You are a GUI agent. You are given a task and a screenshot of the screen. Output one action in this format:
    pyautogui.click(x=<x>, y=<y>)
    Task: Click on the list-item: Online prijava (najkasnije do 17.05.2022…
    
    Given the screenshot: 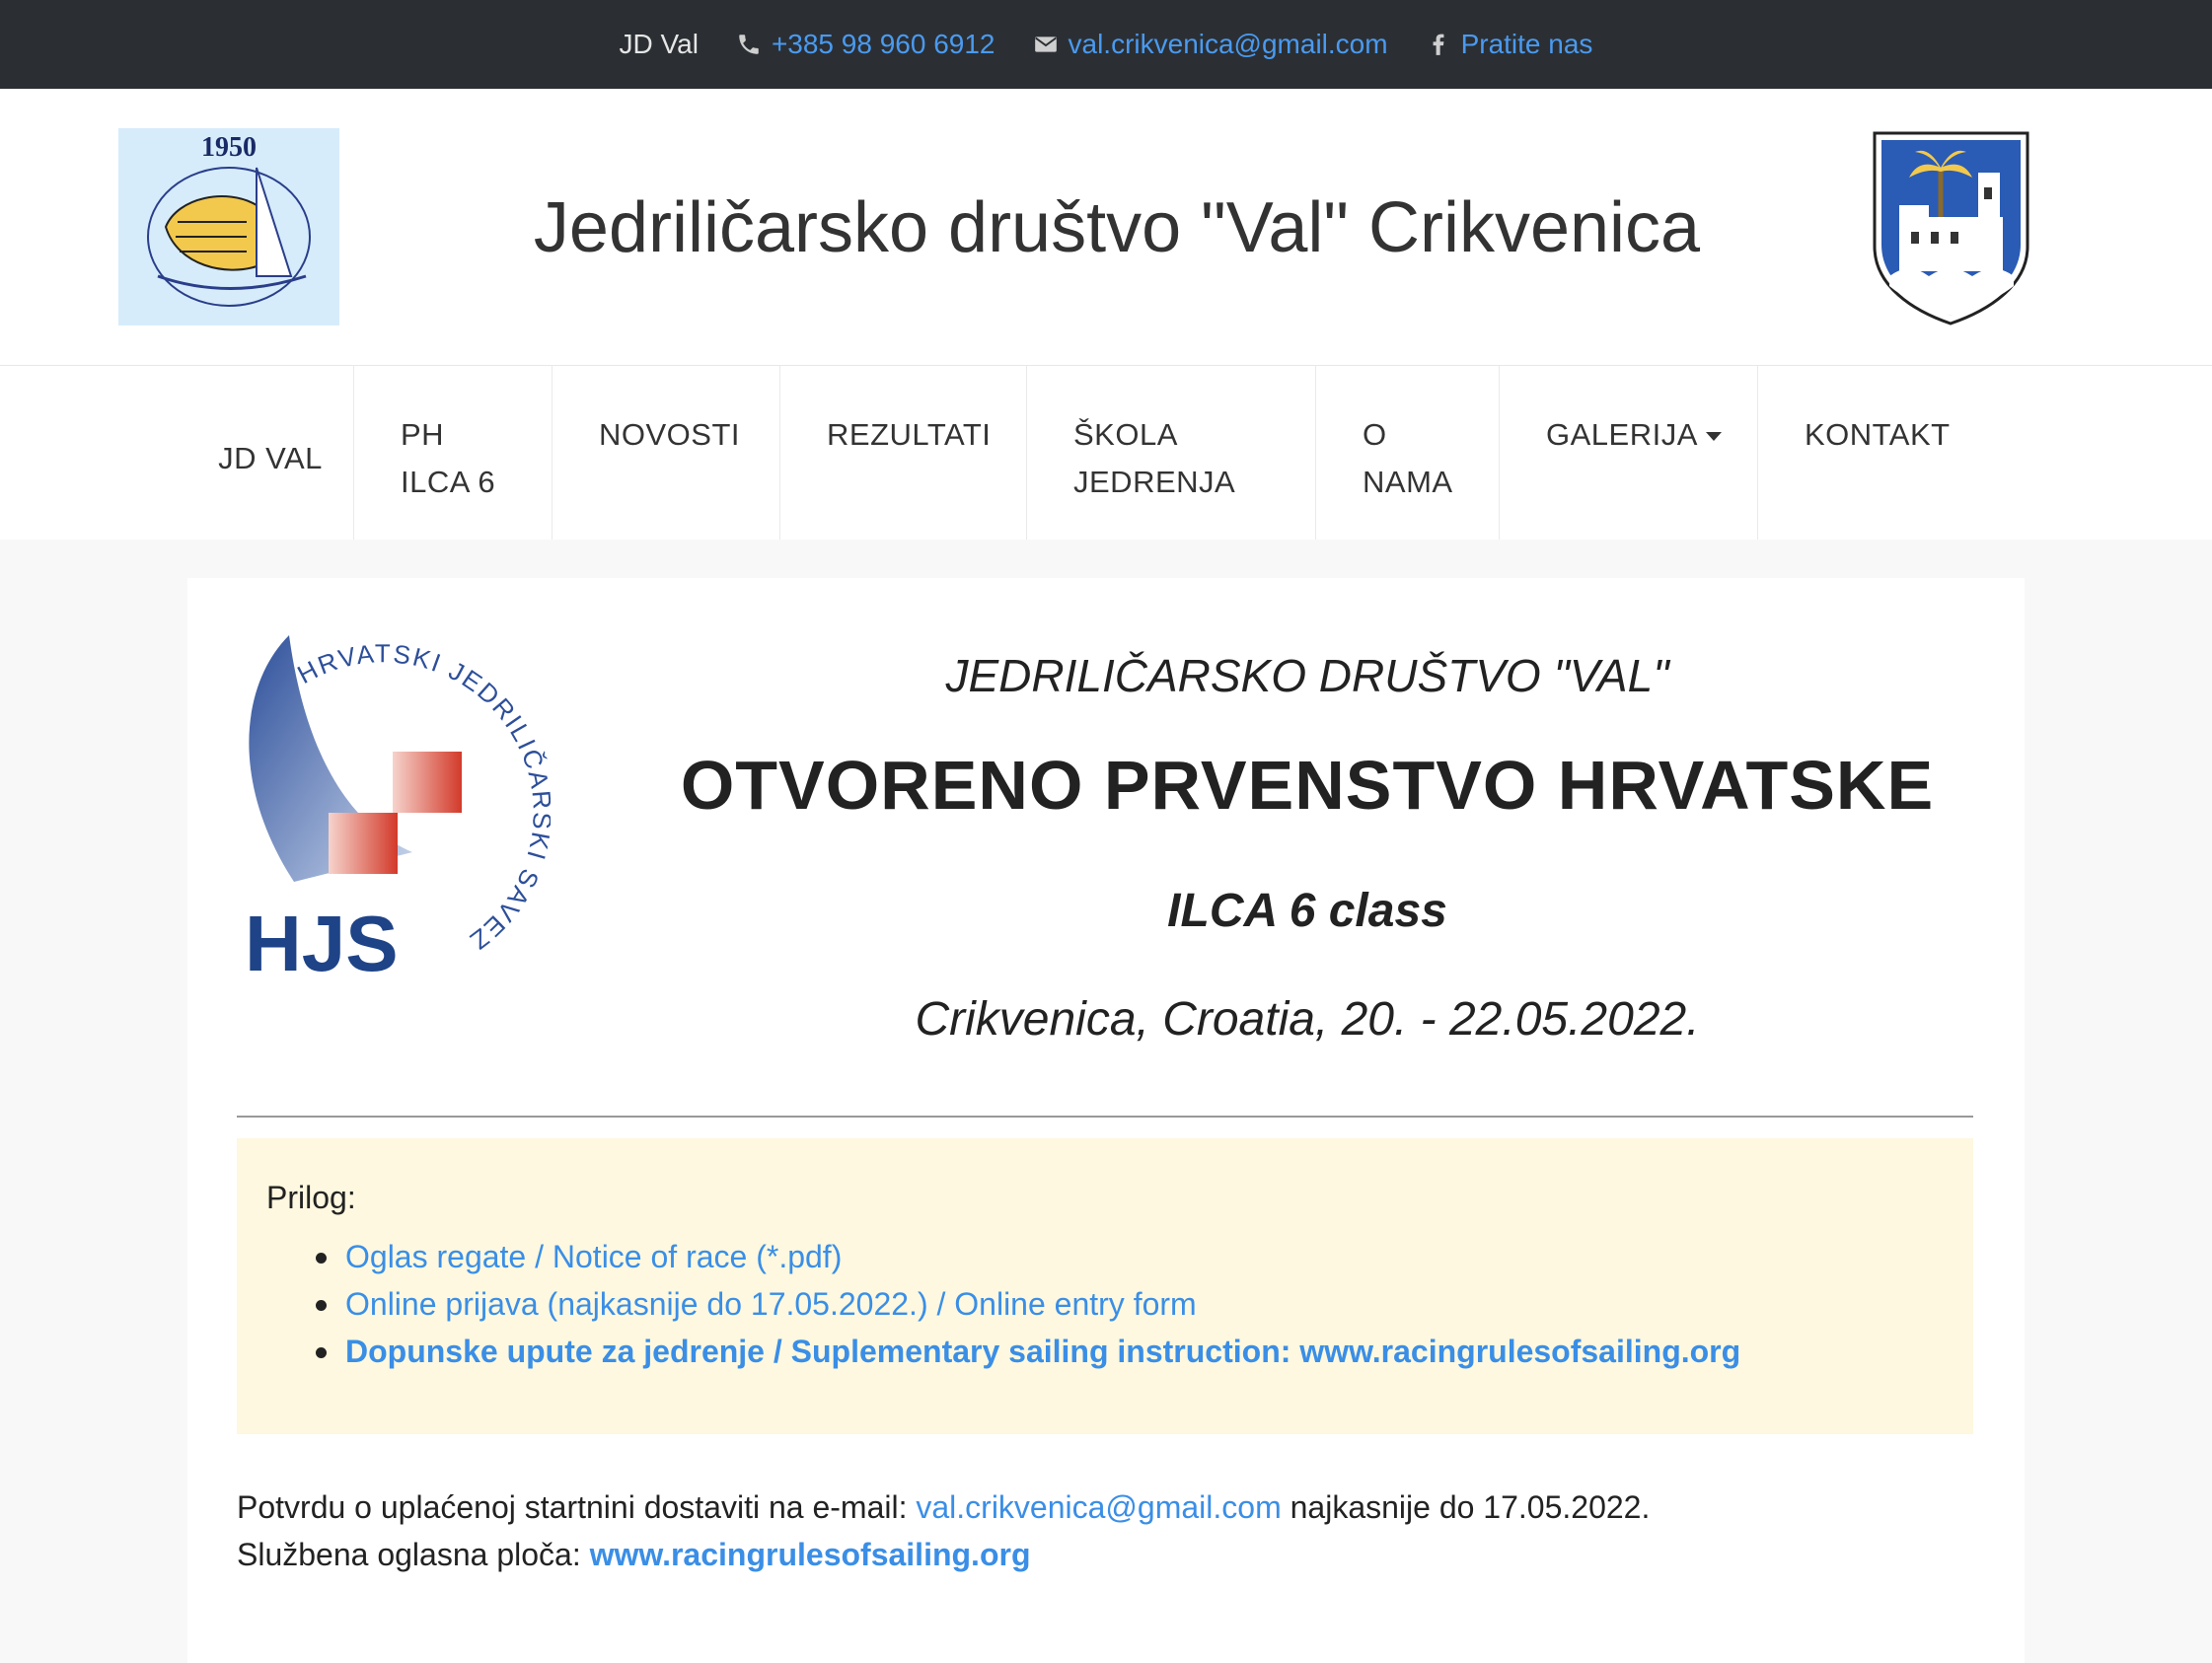 What is the action you would take?
    pyautogui.click(x=1028, y=1304)
    